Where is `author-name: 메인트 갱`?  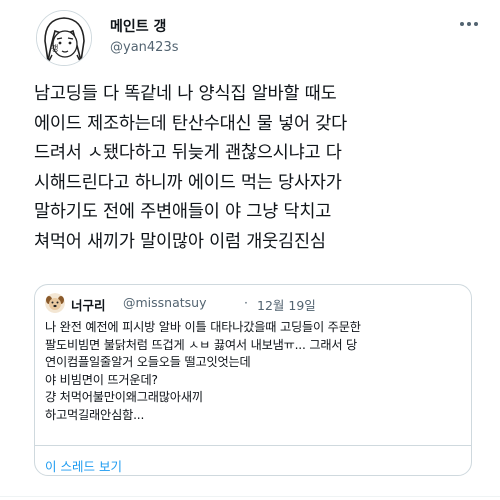 author-name: 메인트 갱 is located at coordinates (138, 26).